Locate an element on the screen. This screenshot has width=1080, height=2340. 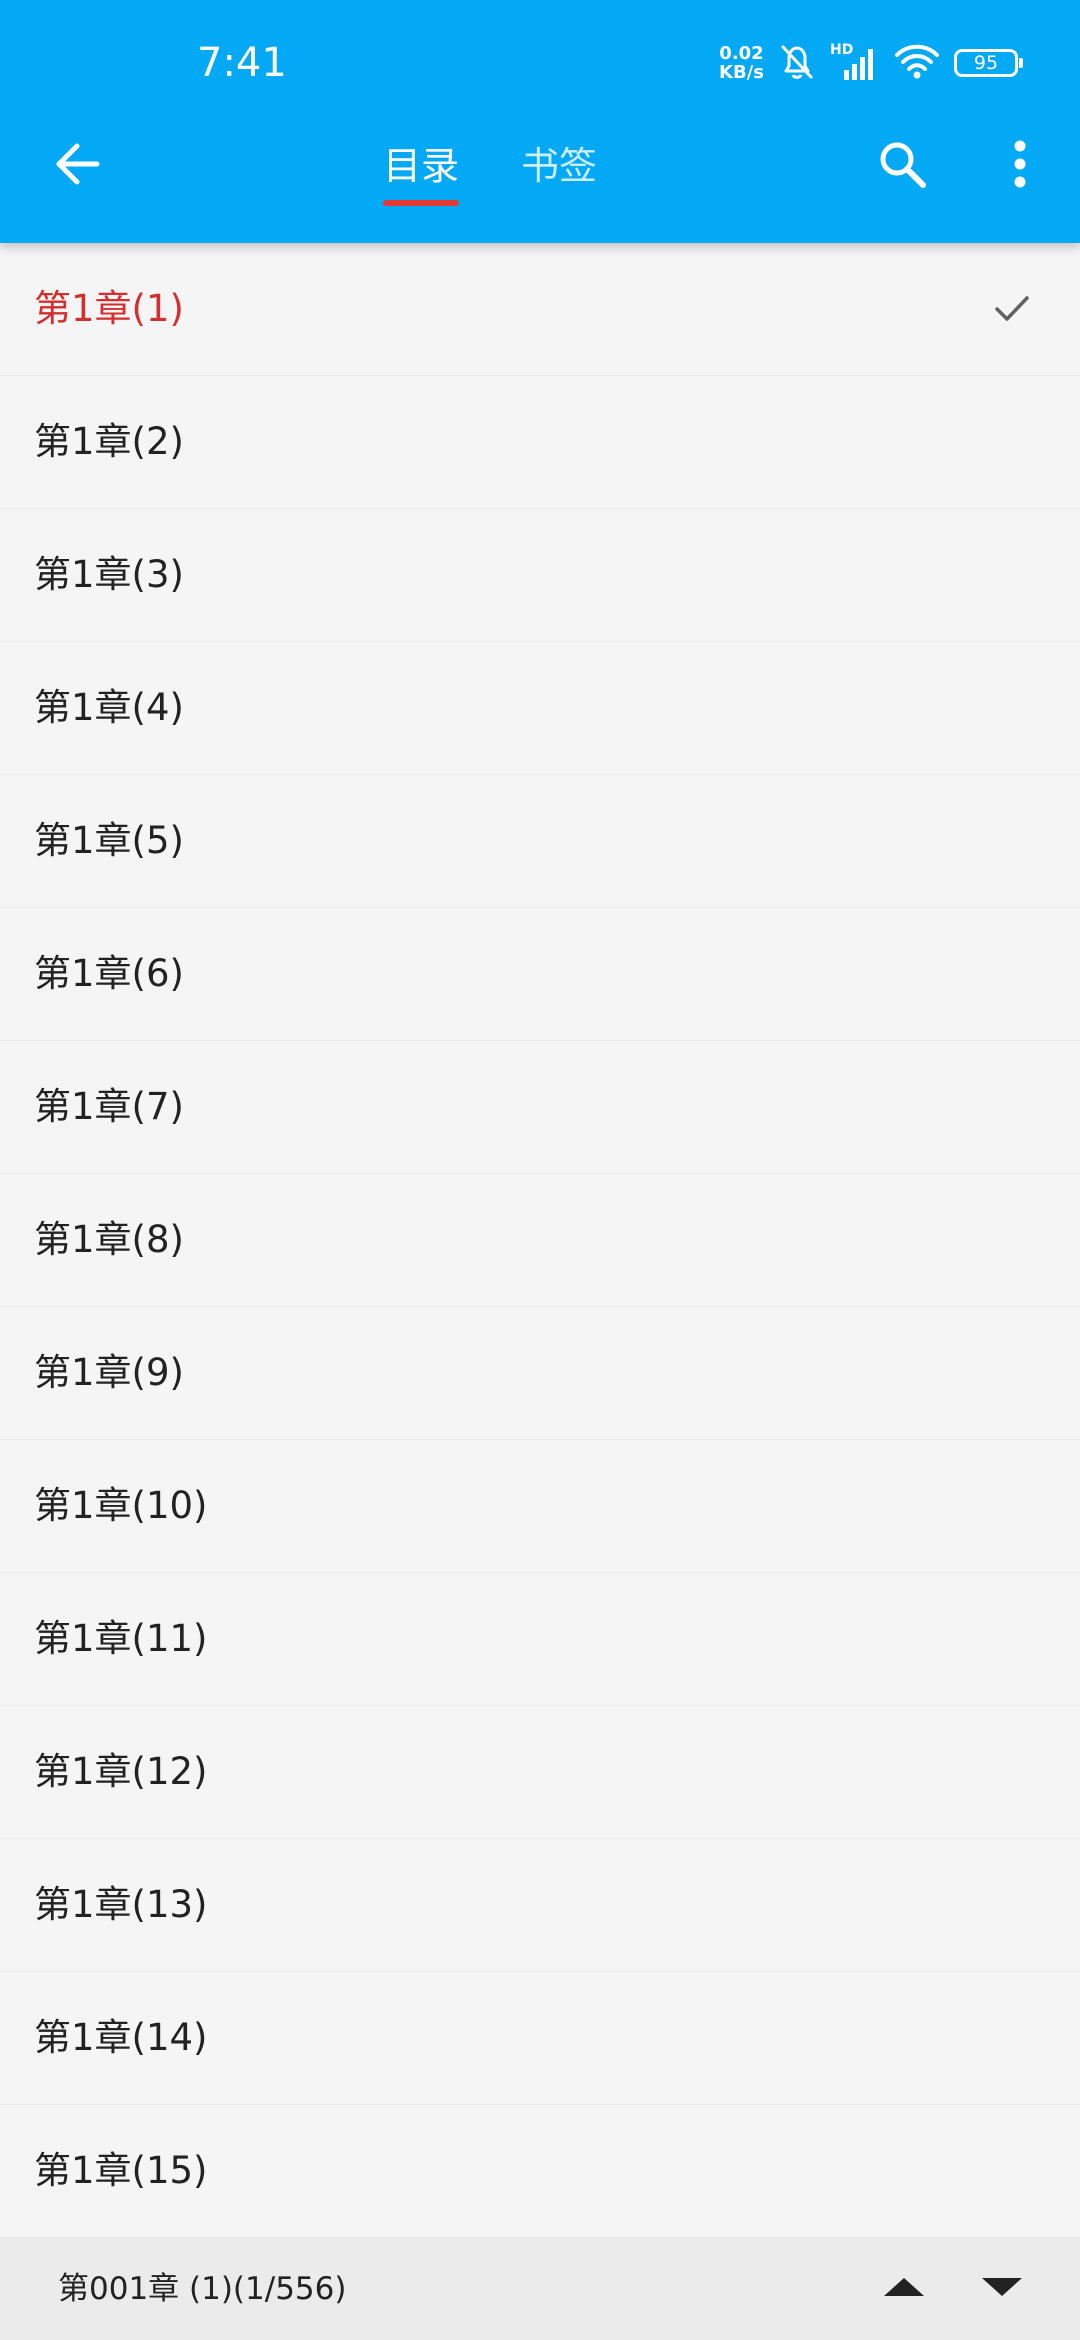
chapter-item: 第1章(9) is located at coordinates (540, 1373).